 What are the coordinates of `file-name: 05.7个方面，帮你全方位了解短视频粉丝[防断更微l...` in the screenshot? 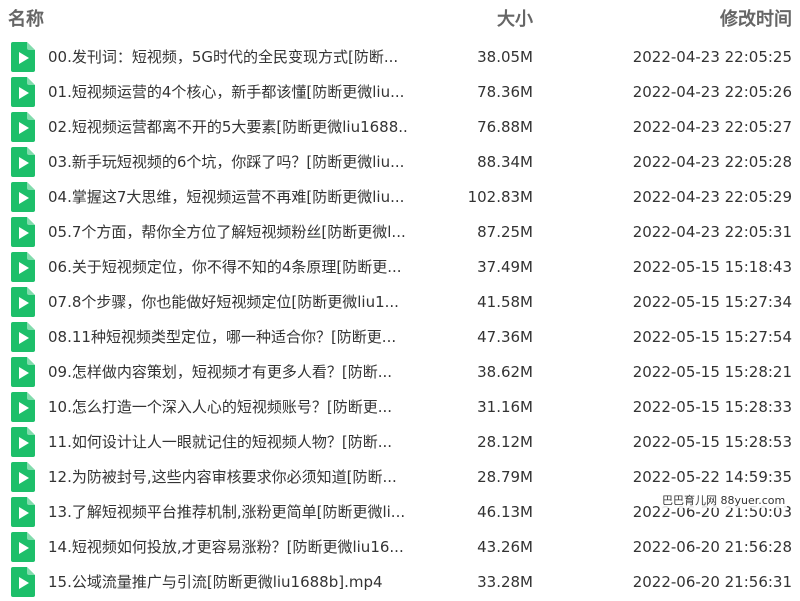 It's located at (227, 232).